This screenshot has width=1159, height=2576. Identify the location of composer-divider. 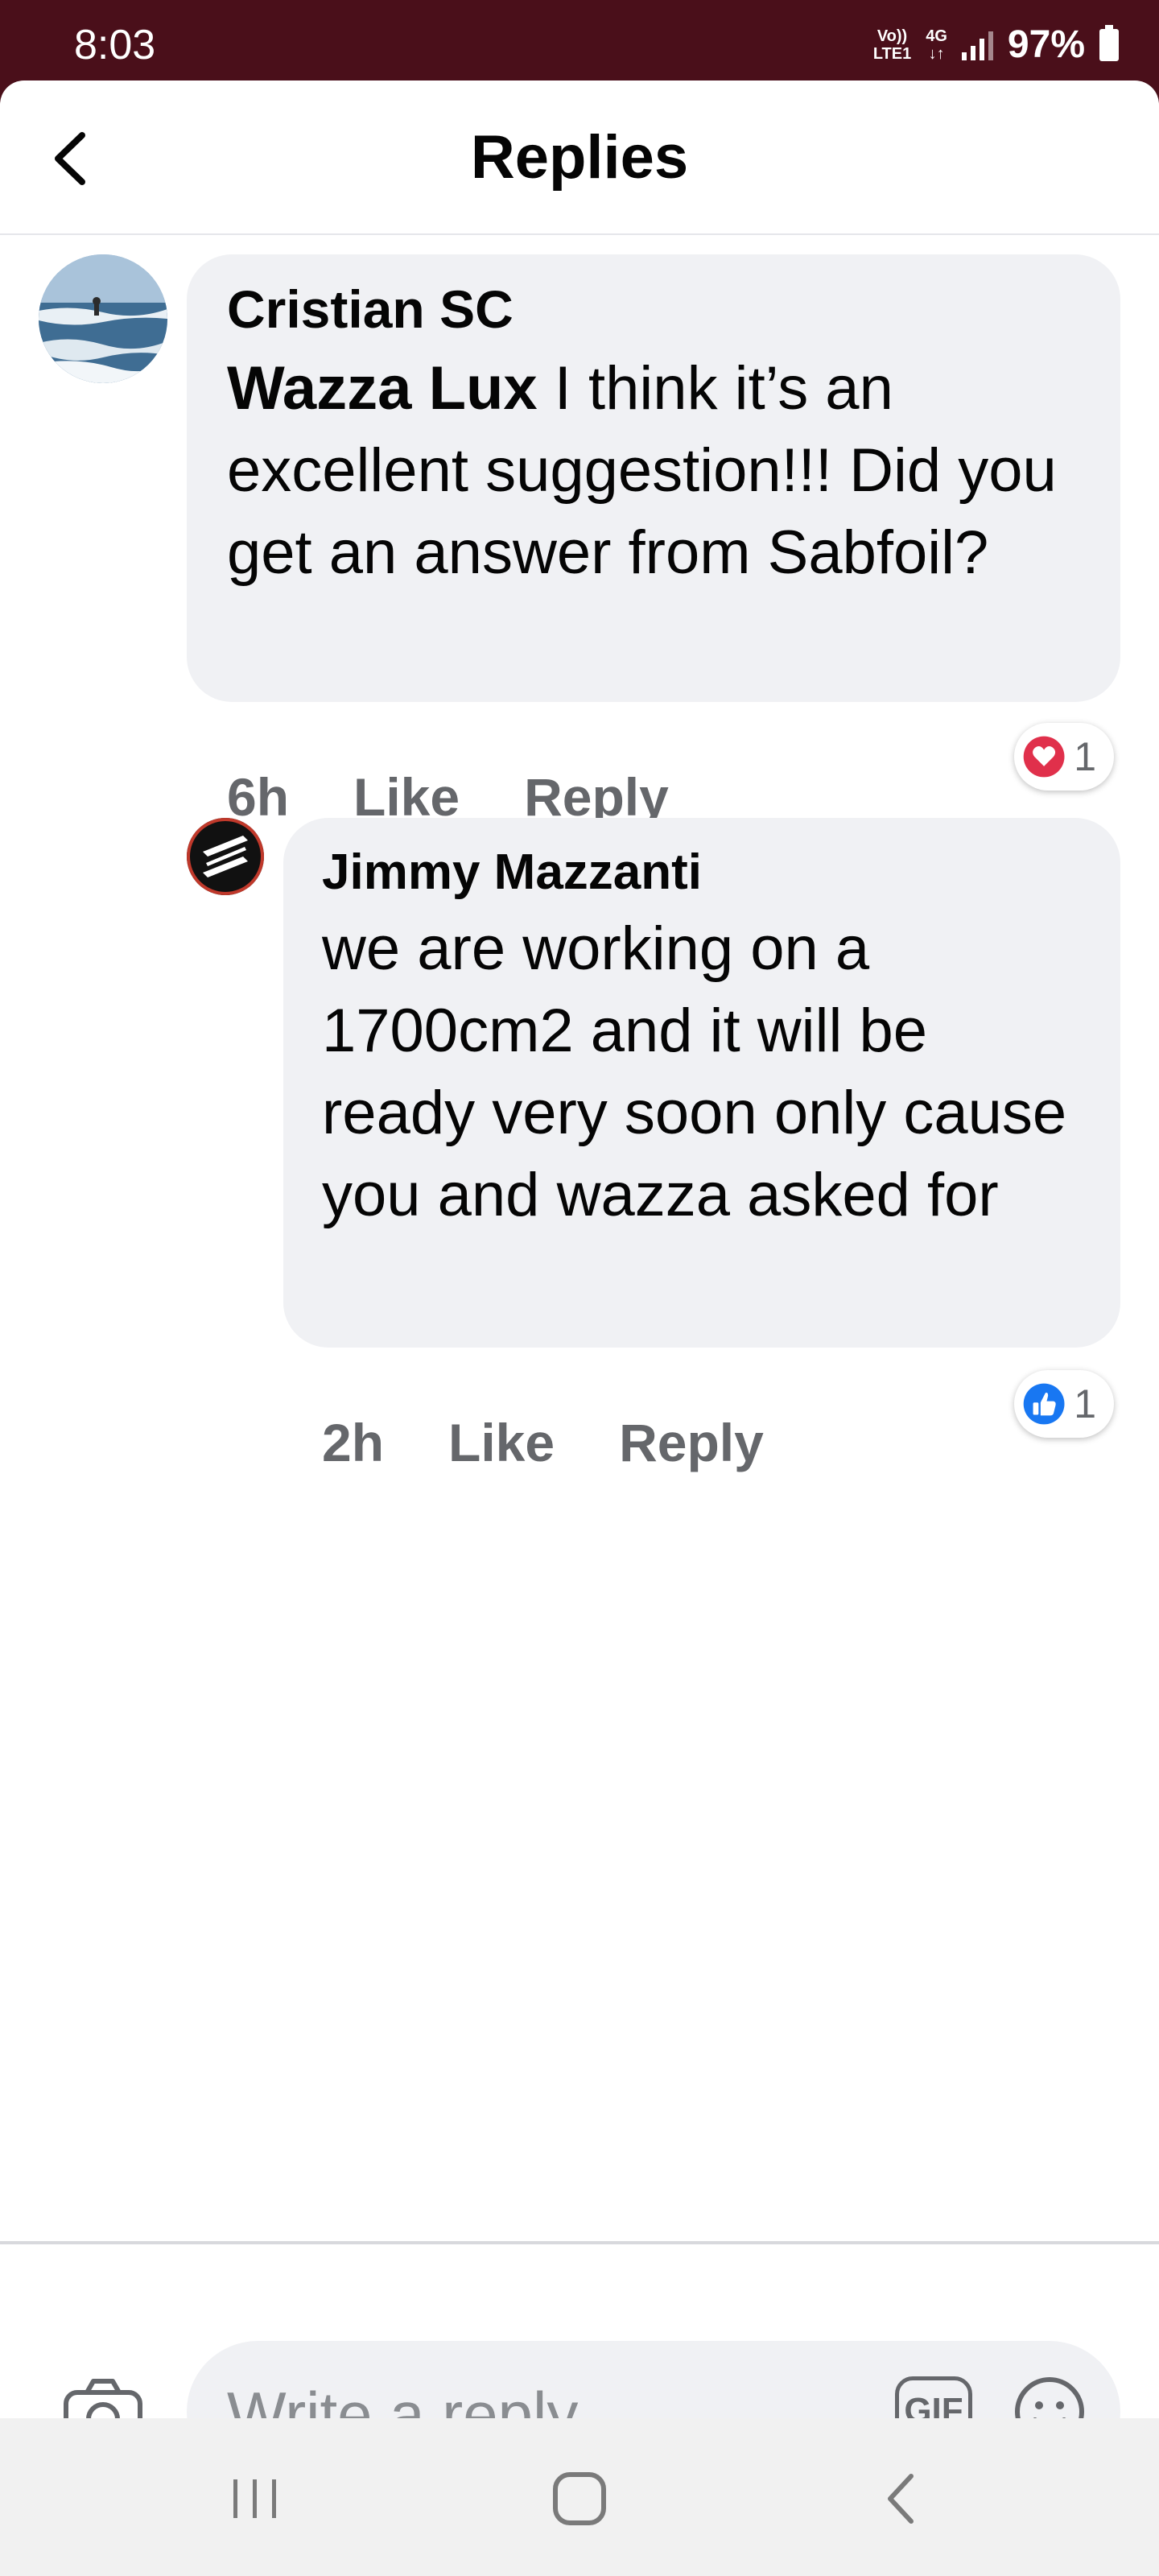
(579, 2242).